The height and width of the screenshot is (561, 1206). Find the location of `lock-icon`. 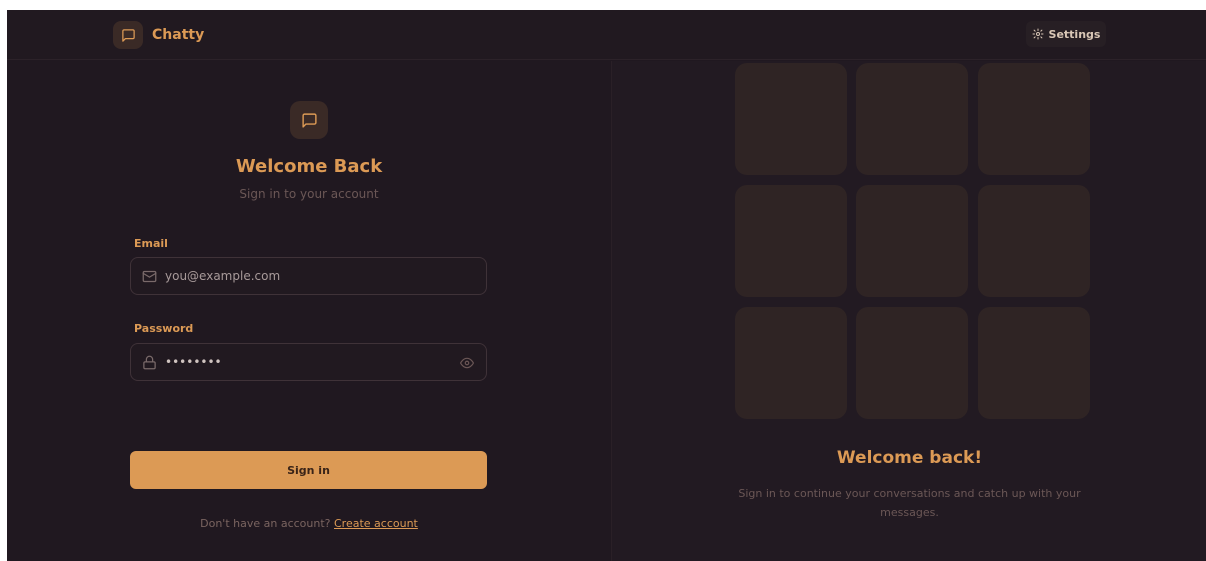

lock-icon is located at coordinates (149, 362).